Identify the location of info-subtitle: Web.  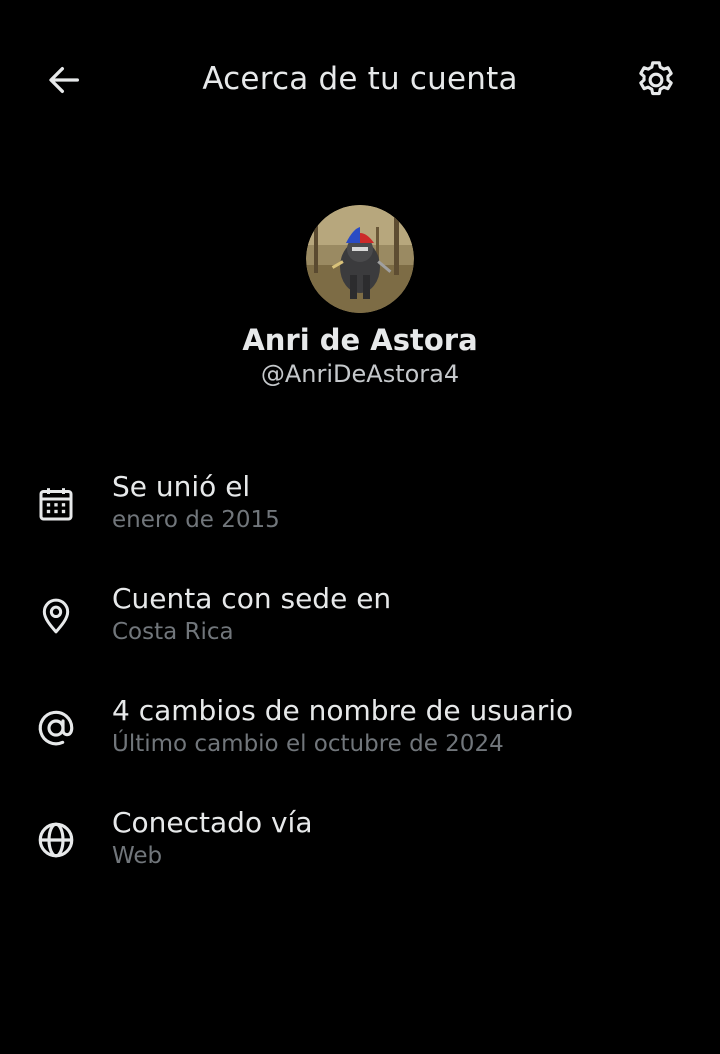
(137, 856).